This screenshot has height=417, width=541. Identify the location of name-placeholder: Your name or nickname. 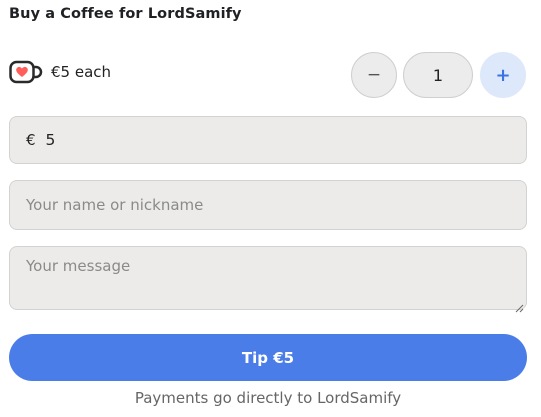
(115, 205).